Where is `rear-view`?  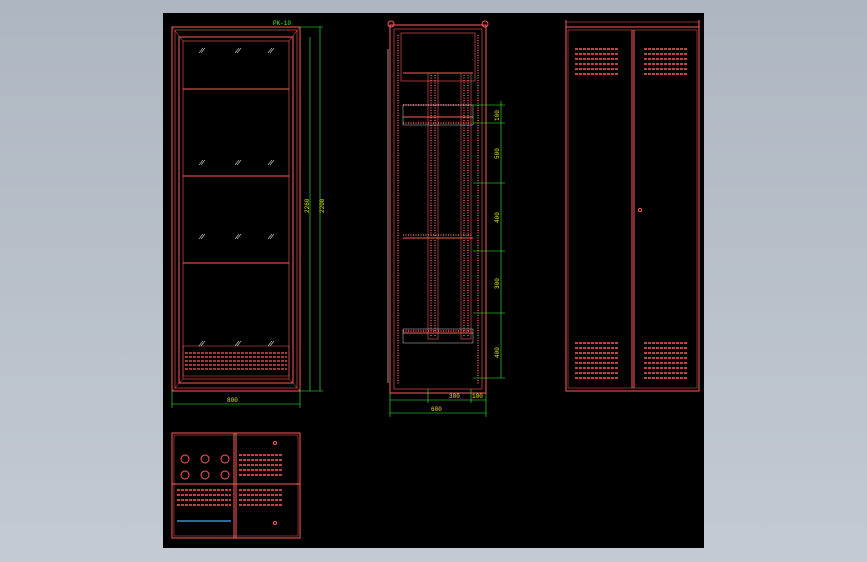
rear-view is located at coordinates (632, 206).